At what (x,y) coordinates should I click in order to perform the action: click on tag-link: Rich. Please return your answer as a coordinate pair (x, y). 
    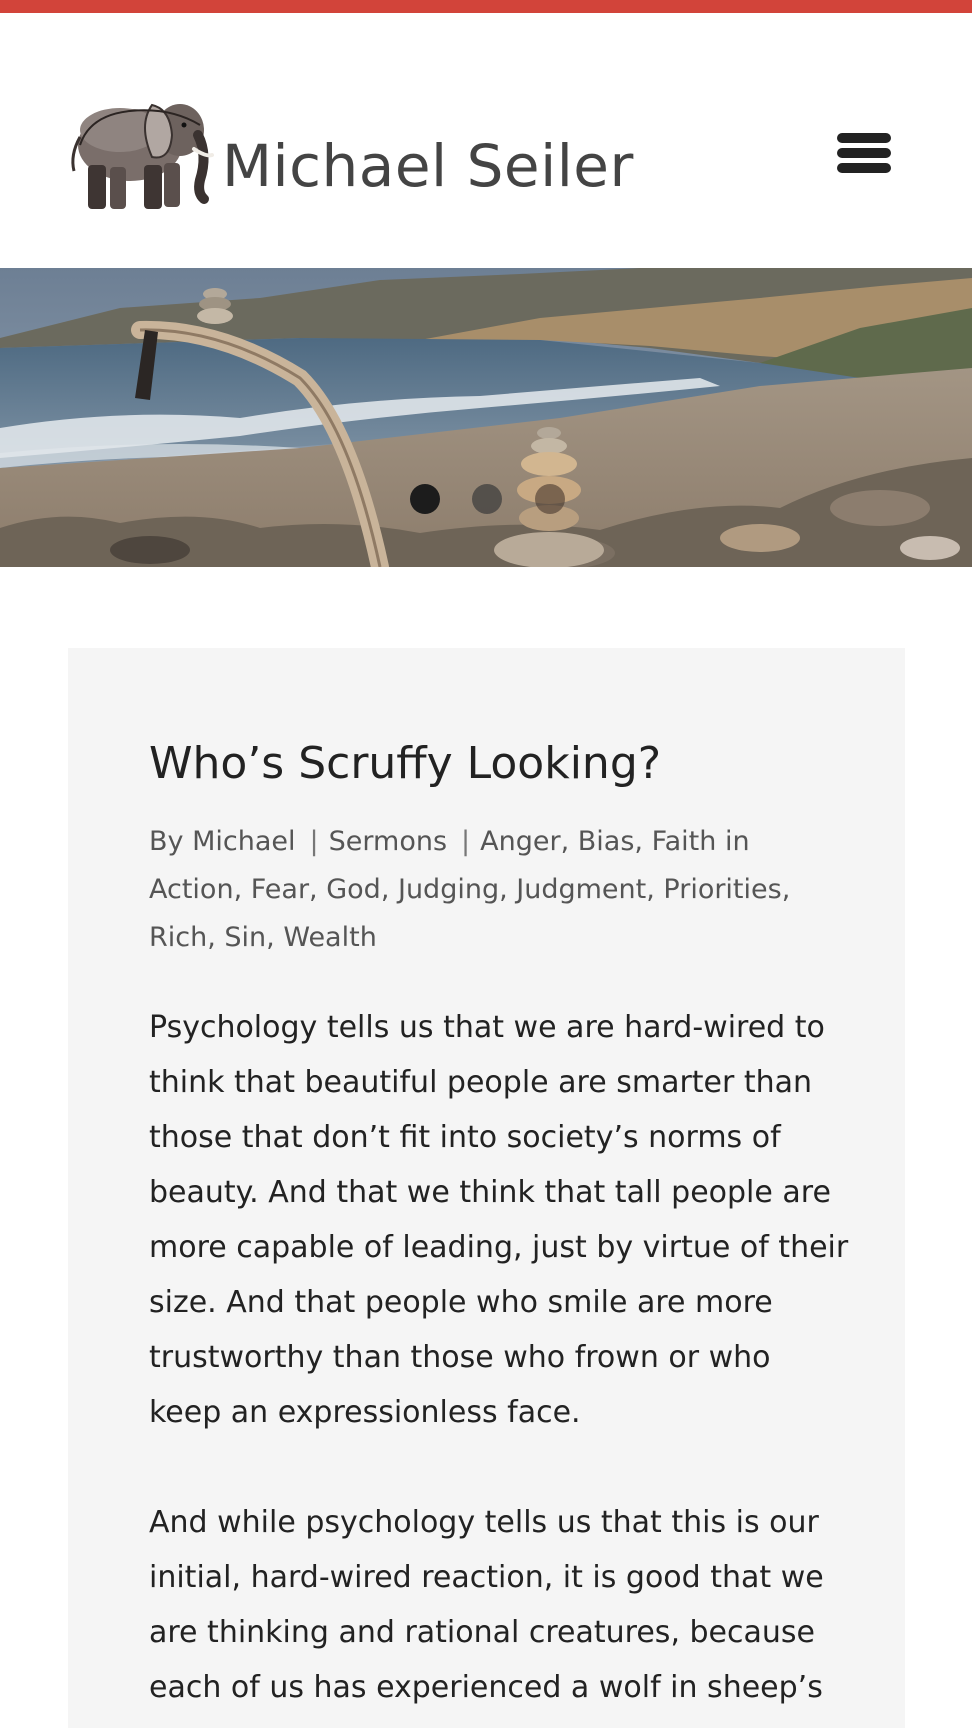
    Looking at the image, I should click on (178, 937).